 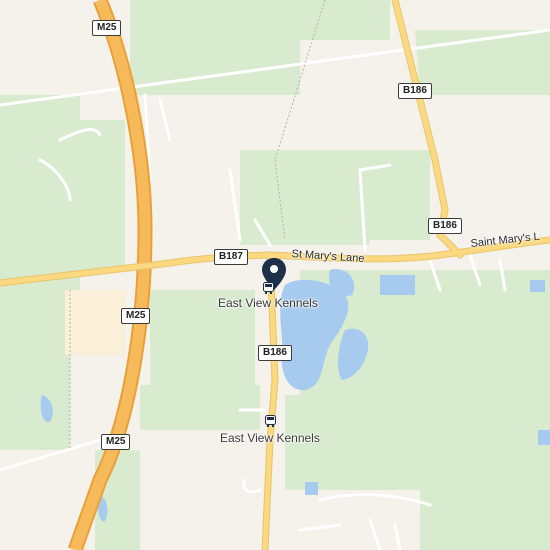 What do you see at coordinates (275, 353) in the screenshot?
I see `b186-shield-mid: B186` at bounding box center [275, 353].